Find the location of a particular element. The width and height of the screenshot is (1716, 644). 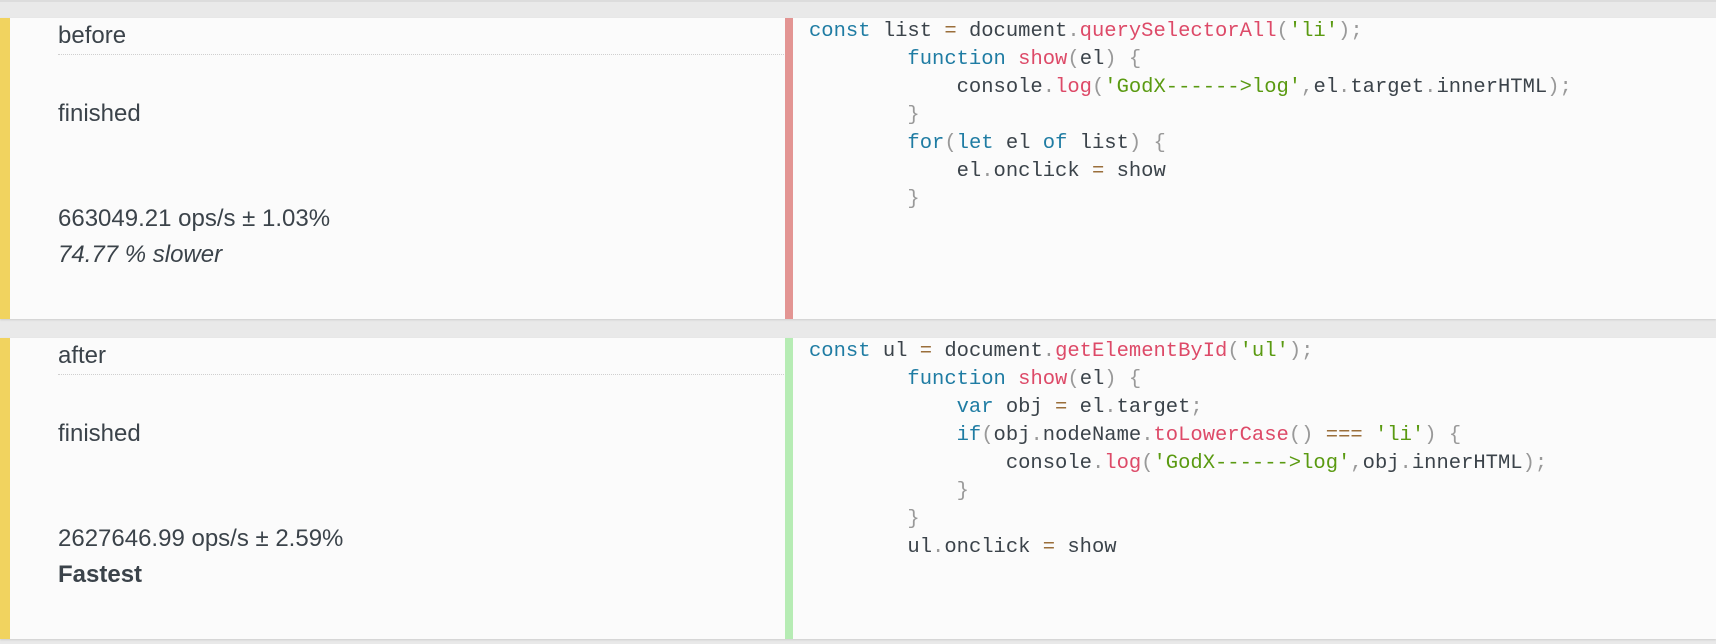

test-verdict: Fastest is located at coordinates (100, 574).